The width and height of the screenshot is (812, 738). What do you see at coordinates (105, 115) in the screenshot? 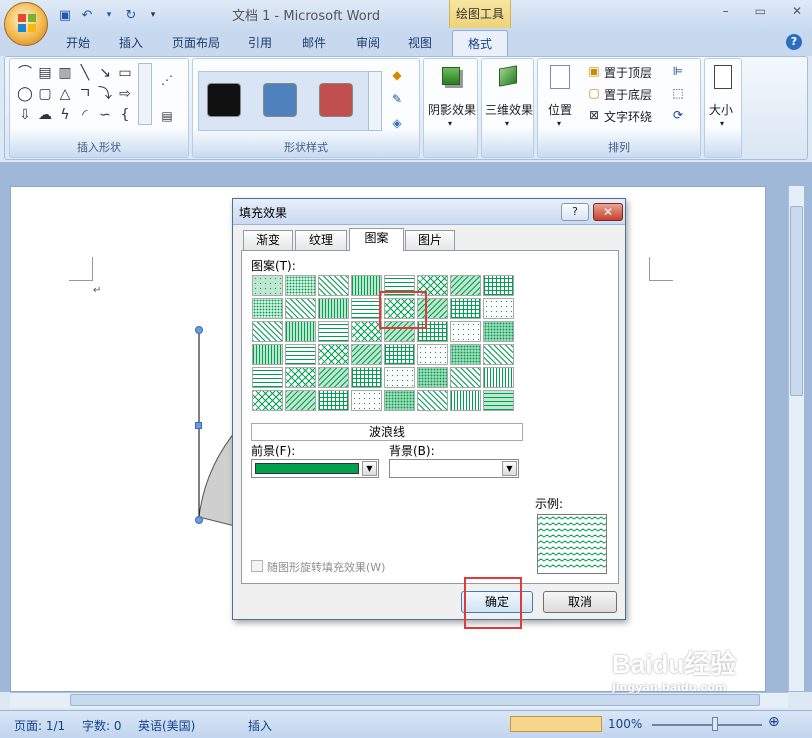
I see `curve-icon: ∽` at bounding box center [105, 115].